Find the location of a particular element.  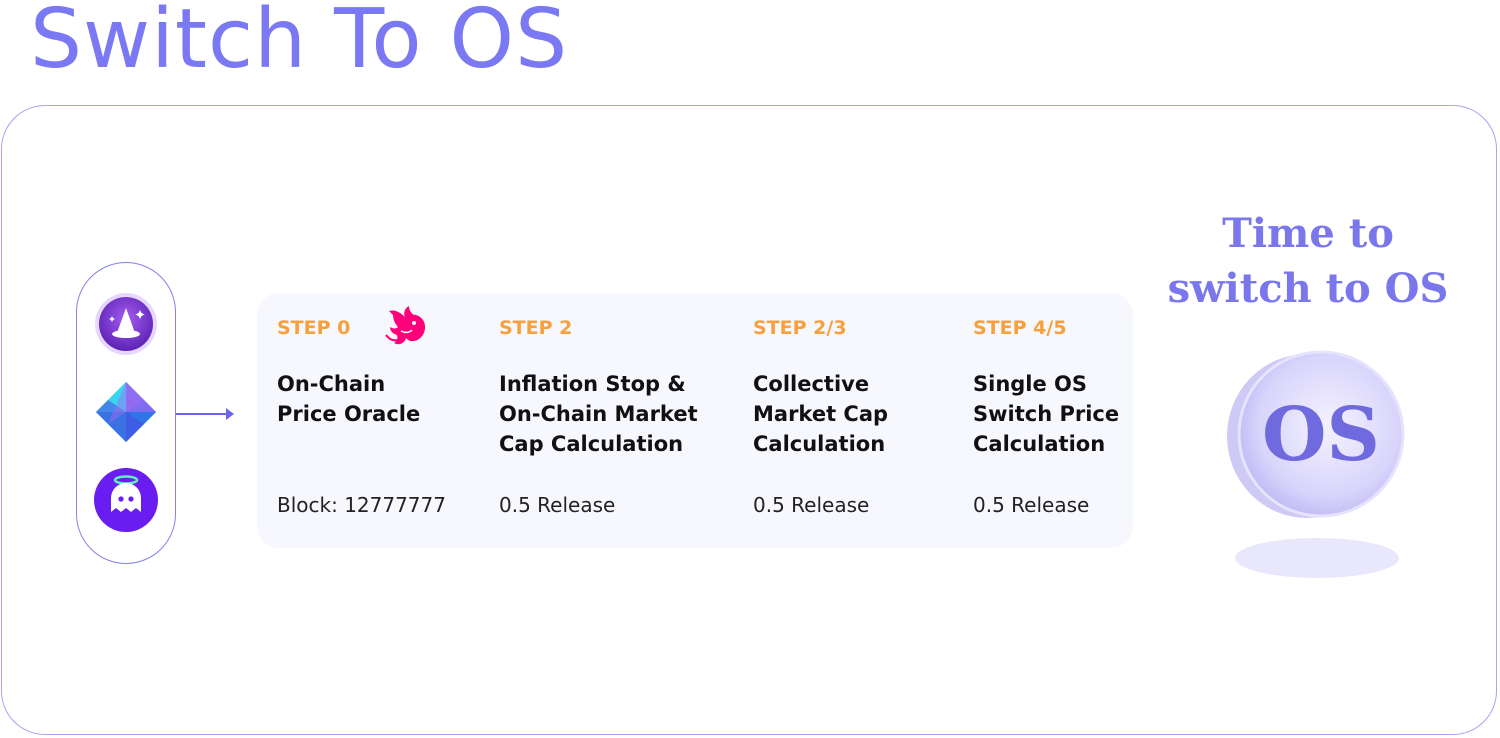

coin-label: OS is located at coordinates (1321, 435).